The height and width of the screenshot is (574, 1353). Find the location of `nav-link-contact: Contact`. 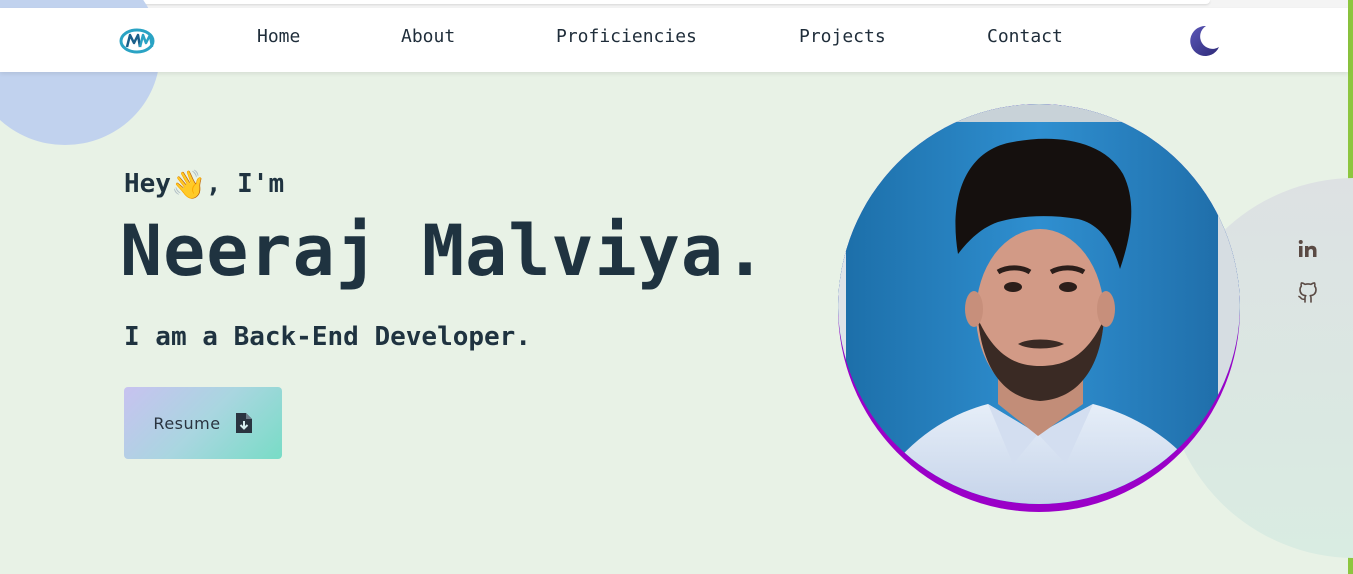

nav-link-contact: Contact is located at coordinates (1025, 36).